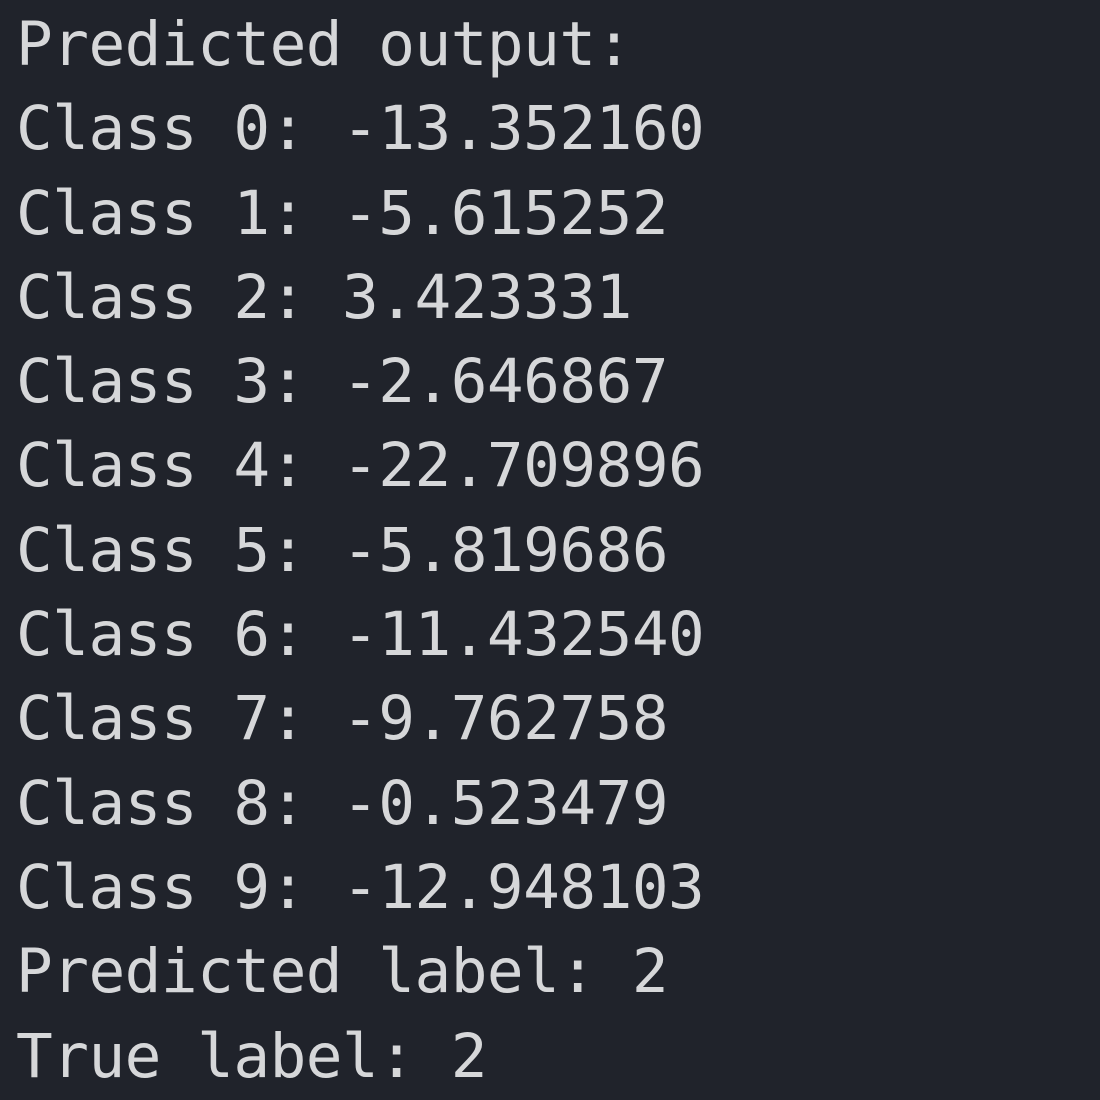 The height and width of the screenshot is (1100, 1100). I want to click on class-score-line-3: Class 3: -2.646867, so click(342, 382).